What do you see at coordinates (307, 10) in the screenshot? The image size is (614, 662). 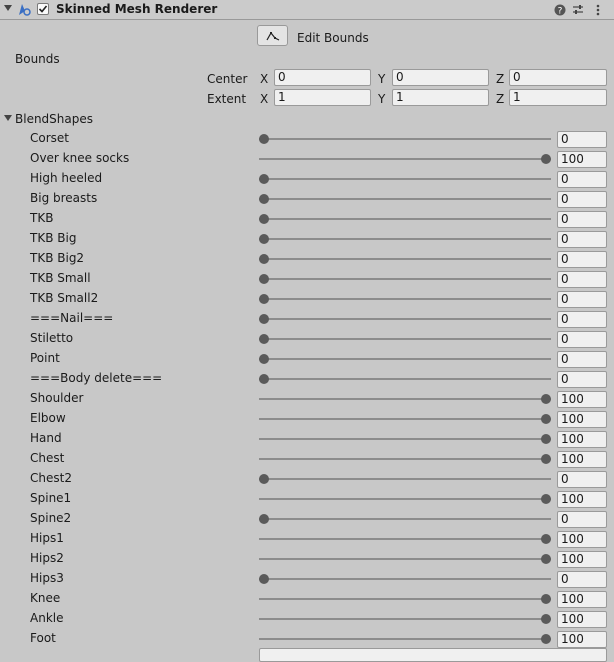 I see `component-header: Skinned Mesh Renderer ?` at bounding box center [307, 10].